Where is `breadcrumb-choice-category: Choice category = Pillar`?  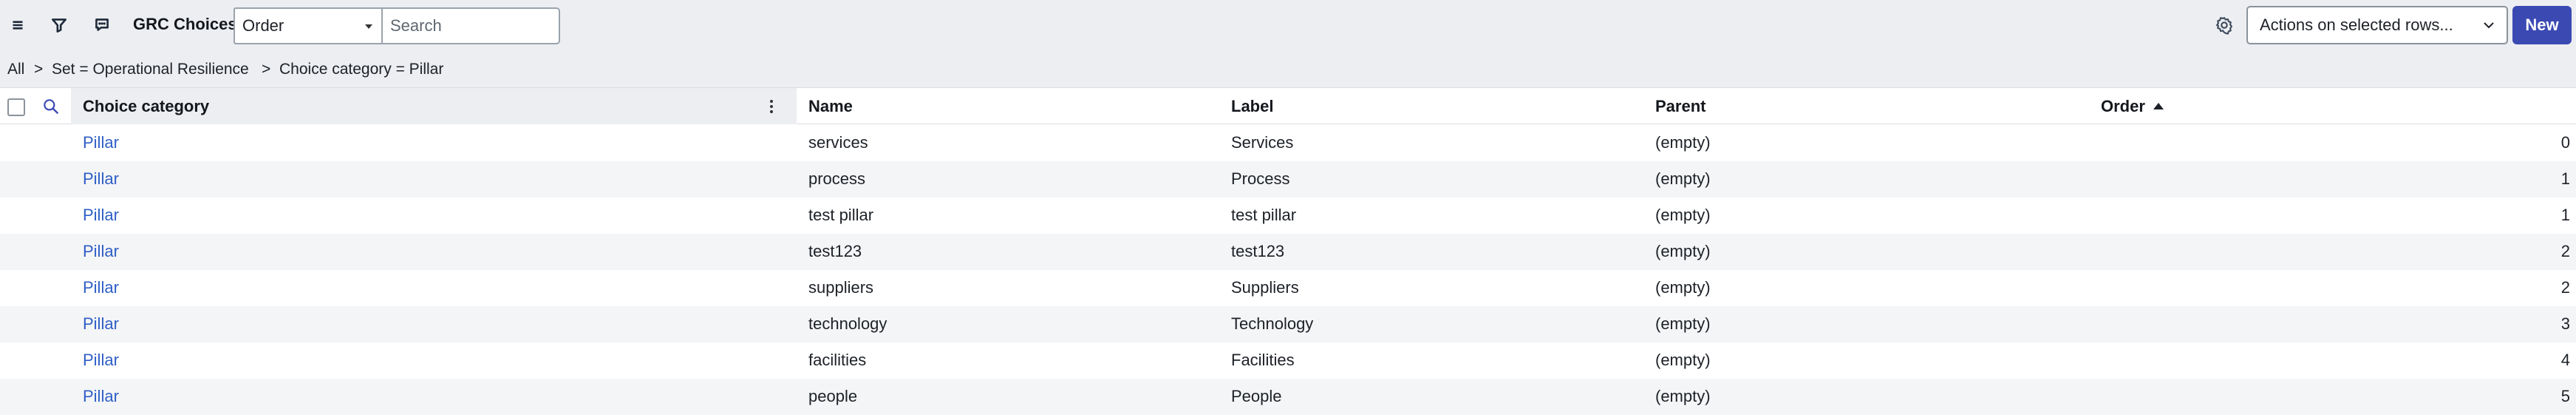
breadcrumb-choice-category: Choice category = Pillar is located at coordinates (361, 69).